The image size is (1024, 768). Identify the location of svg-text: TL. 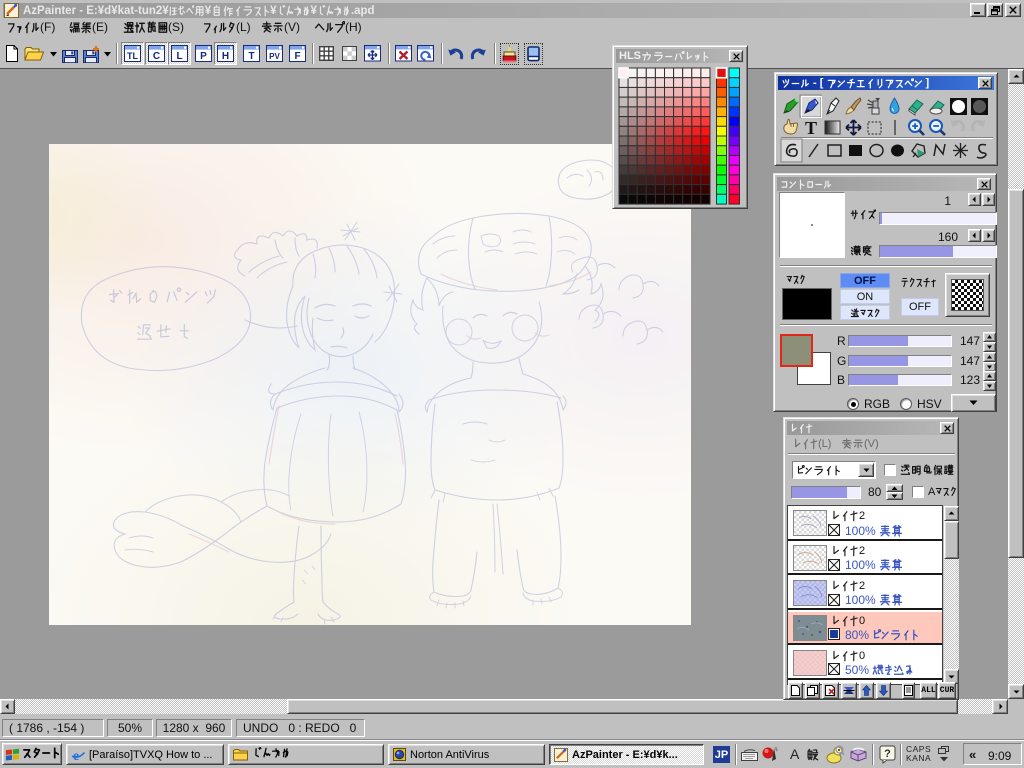
(132, 56).